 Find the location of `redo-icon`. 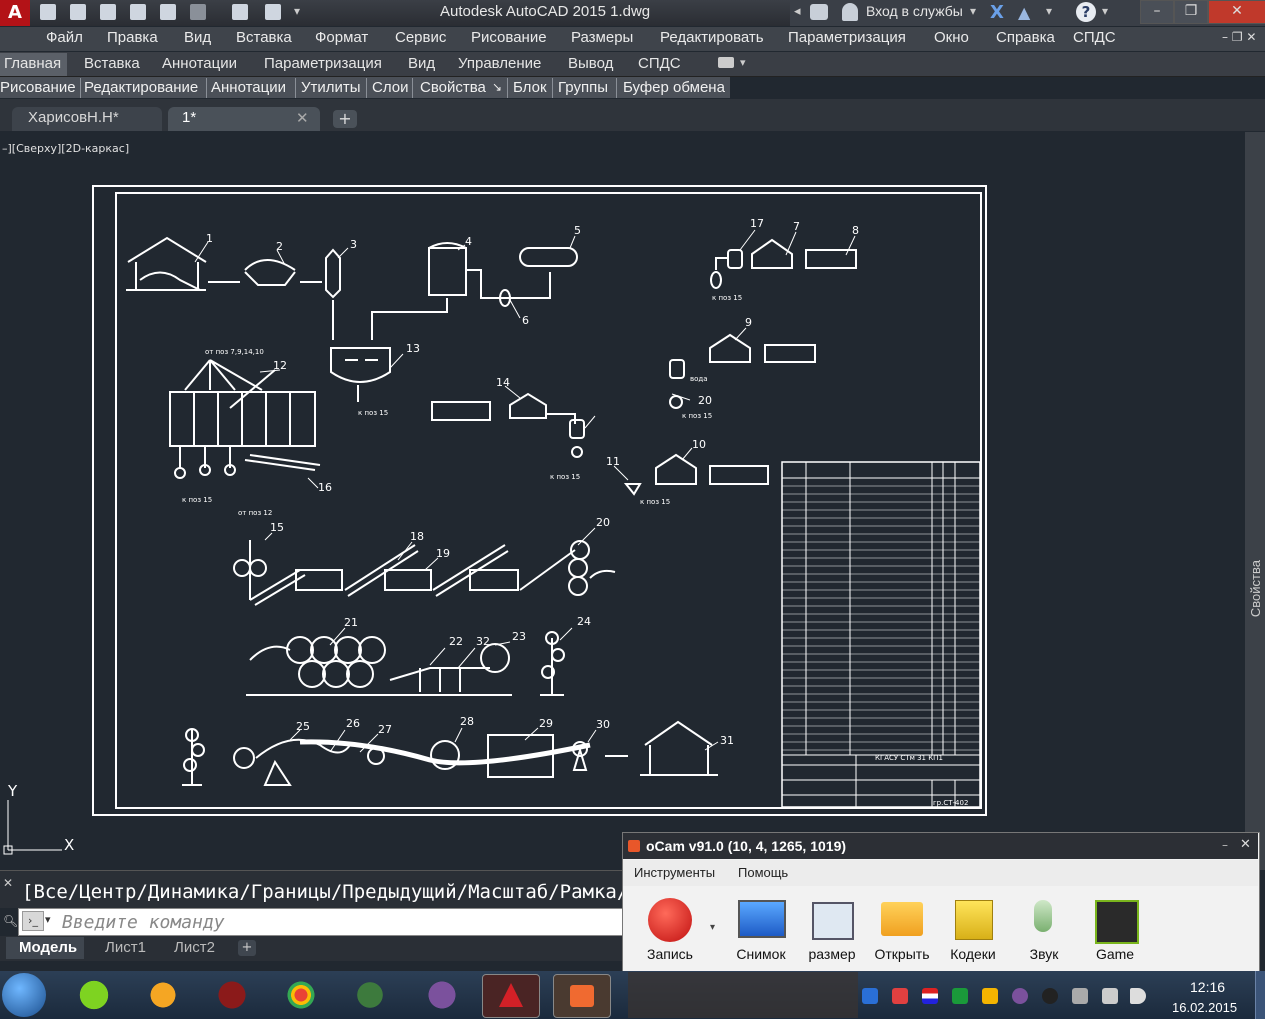

redo-icon is located at coordinates (198, 12).